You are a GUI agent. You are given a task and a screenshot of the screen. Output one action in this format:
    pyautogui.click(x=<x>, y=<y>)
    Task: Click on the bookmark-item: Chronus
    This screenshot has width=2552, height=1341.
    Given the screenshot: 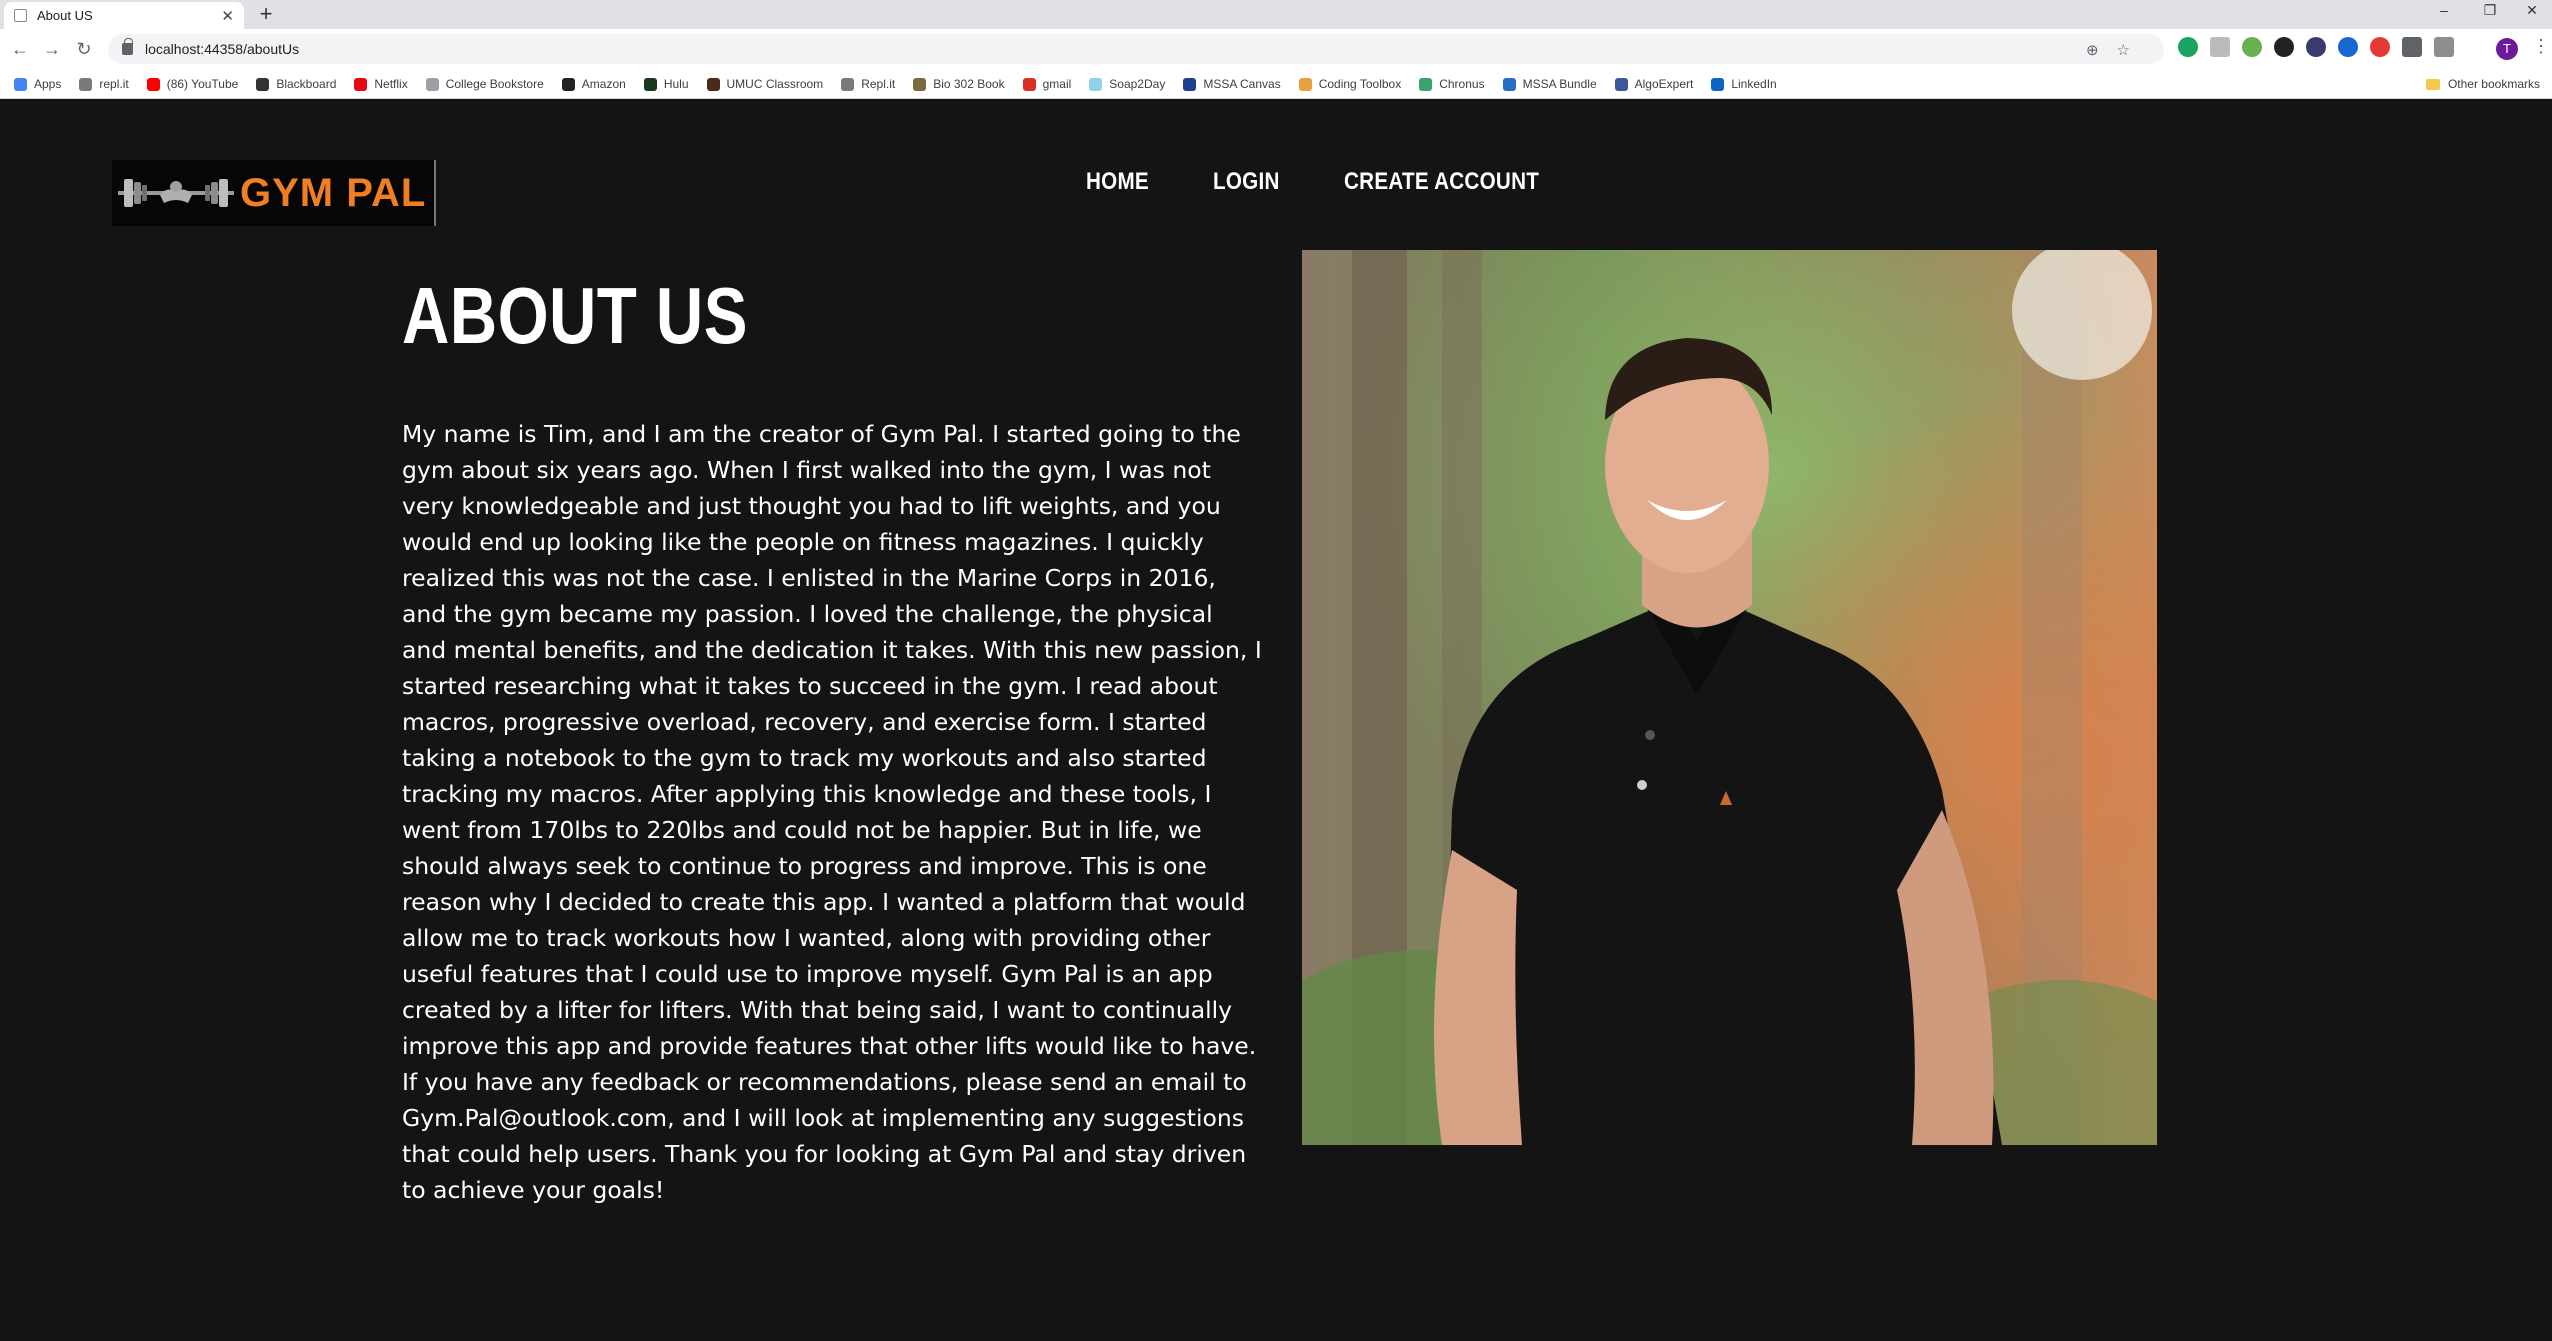 What is the action you would take?
    pyautogui.click(x=1452, y=84)
    